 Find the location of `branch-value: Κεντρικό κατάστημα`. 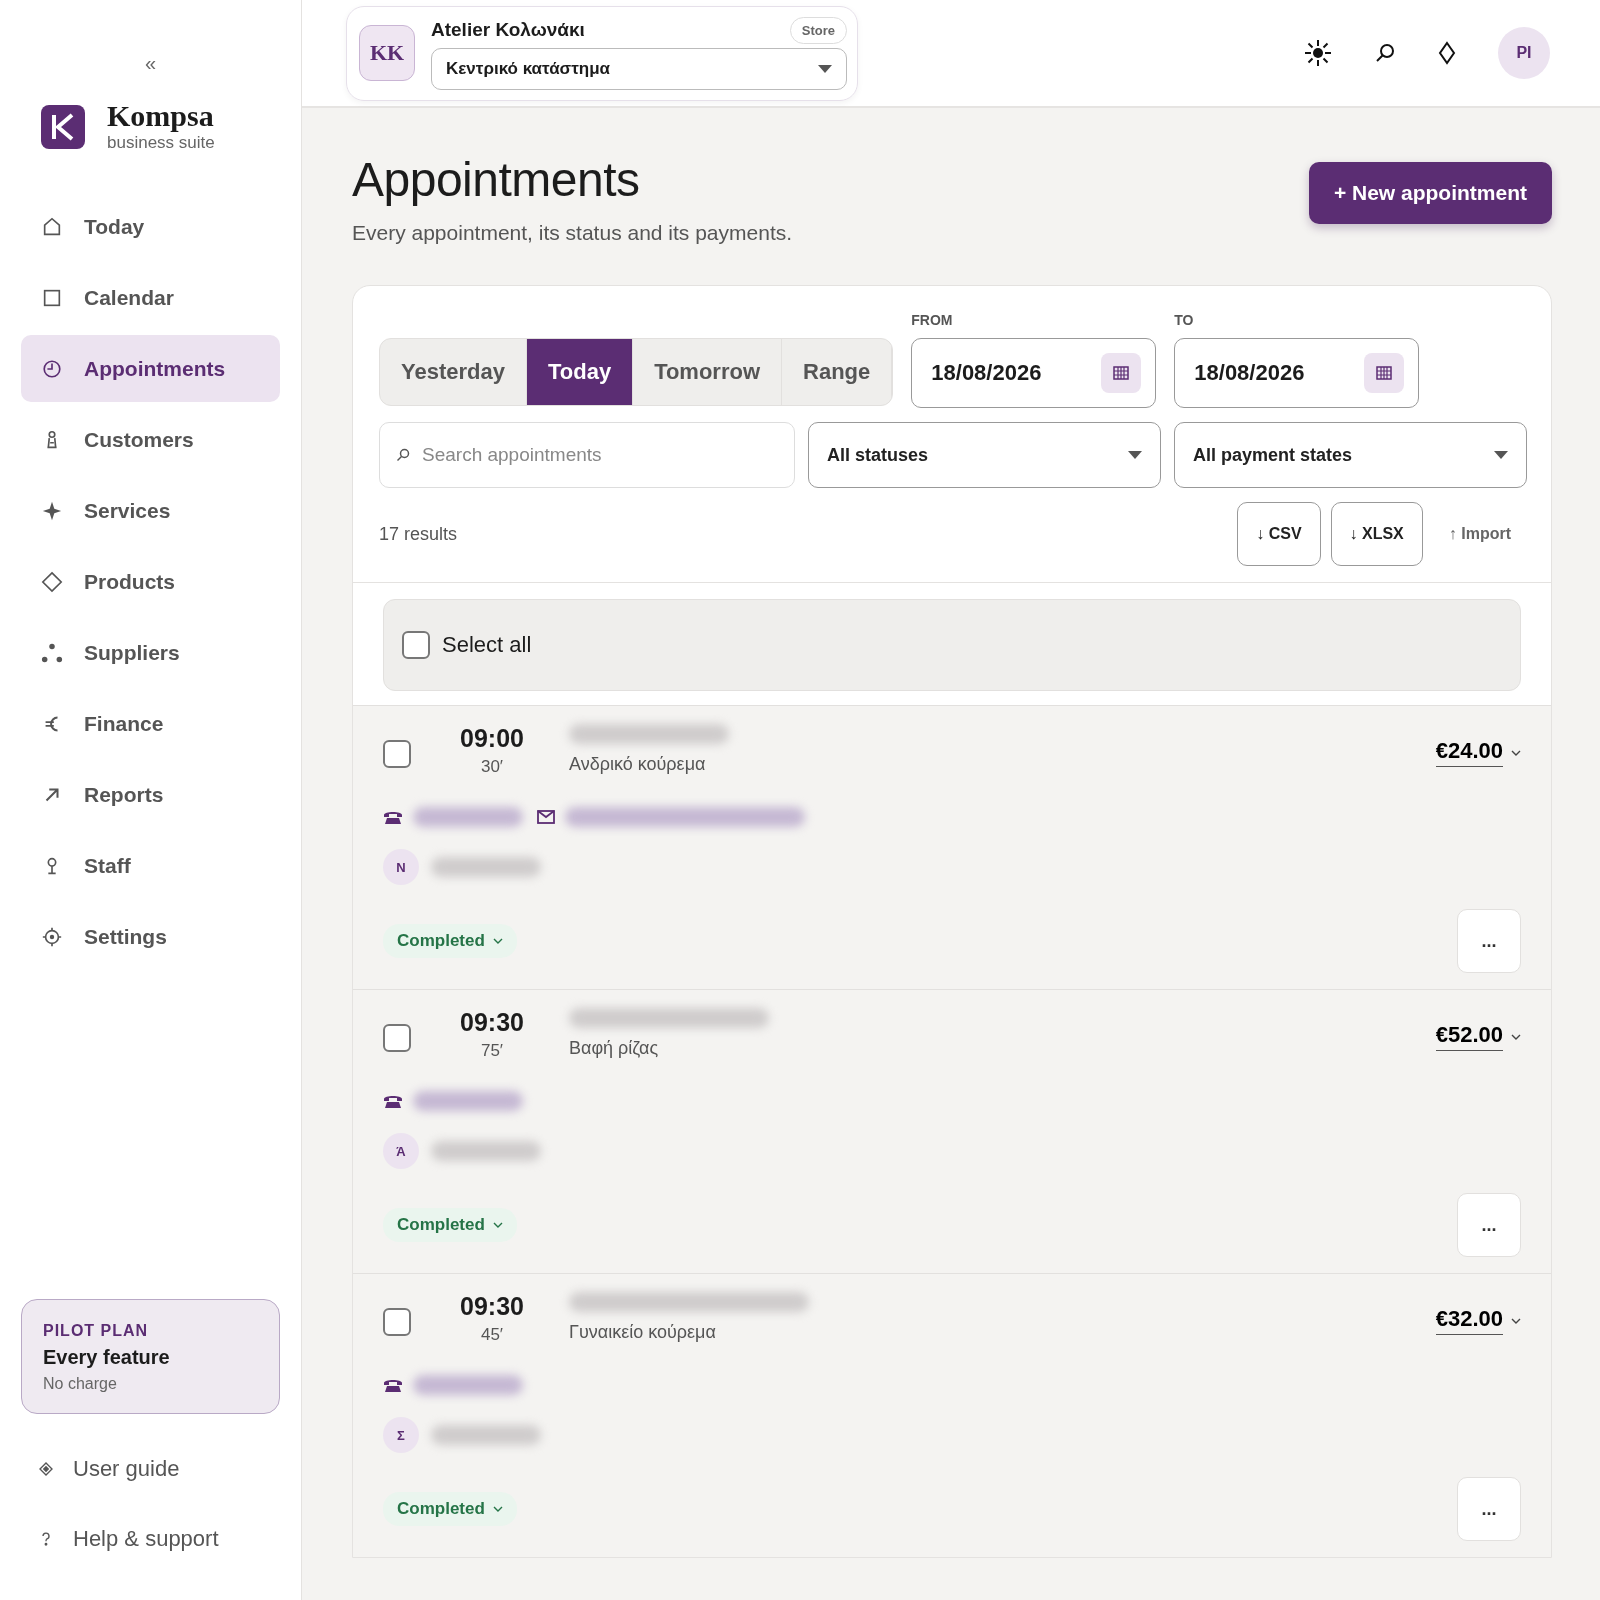

branch-value: Κεντρικό κατάστημα is located at coordinates (528, 68).